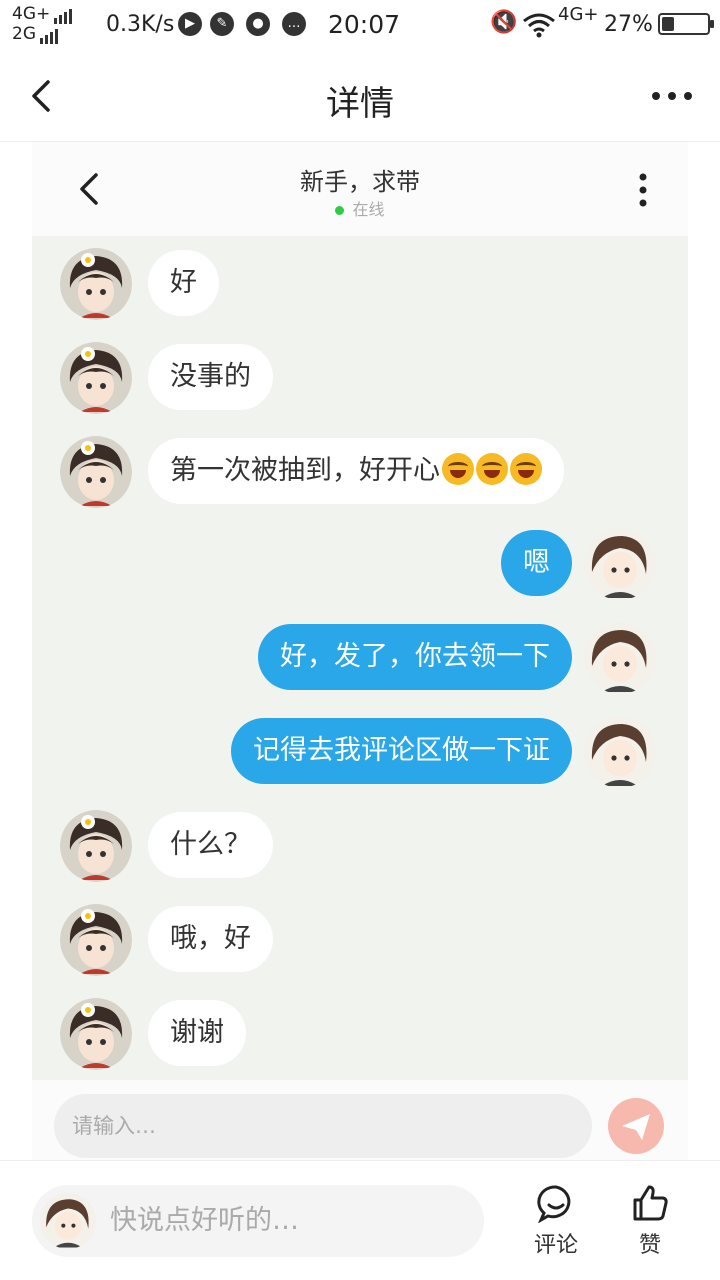  Describe the element at coordinates (43, 24) in the screenshot. I see `network-indicator: 4G+ 2G` at that location.